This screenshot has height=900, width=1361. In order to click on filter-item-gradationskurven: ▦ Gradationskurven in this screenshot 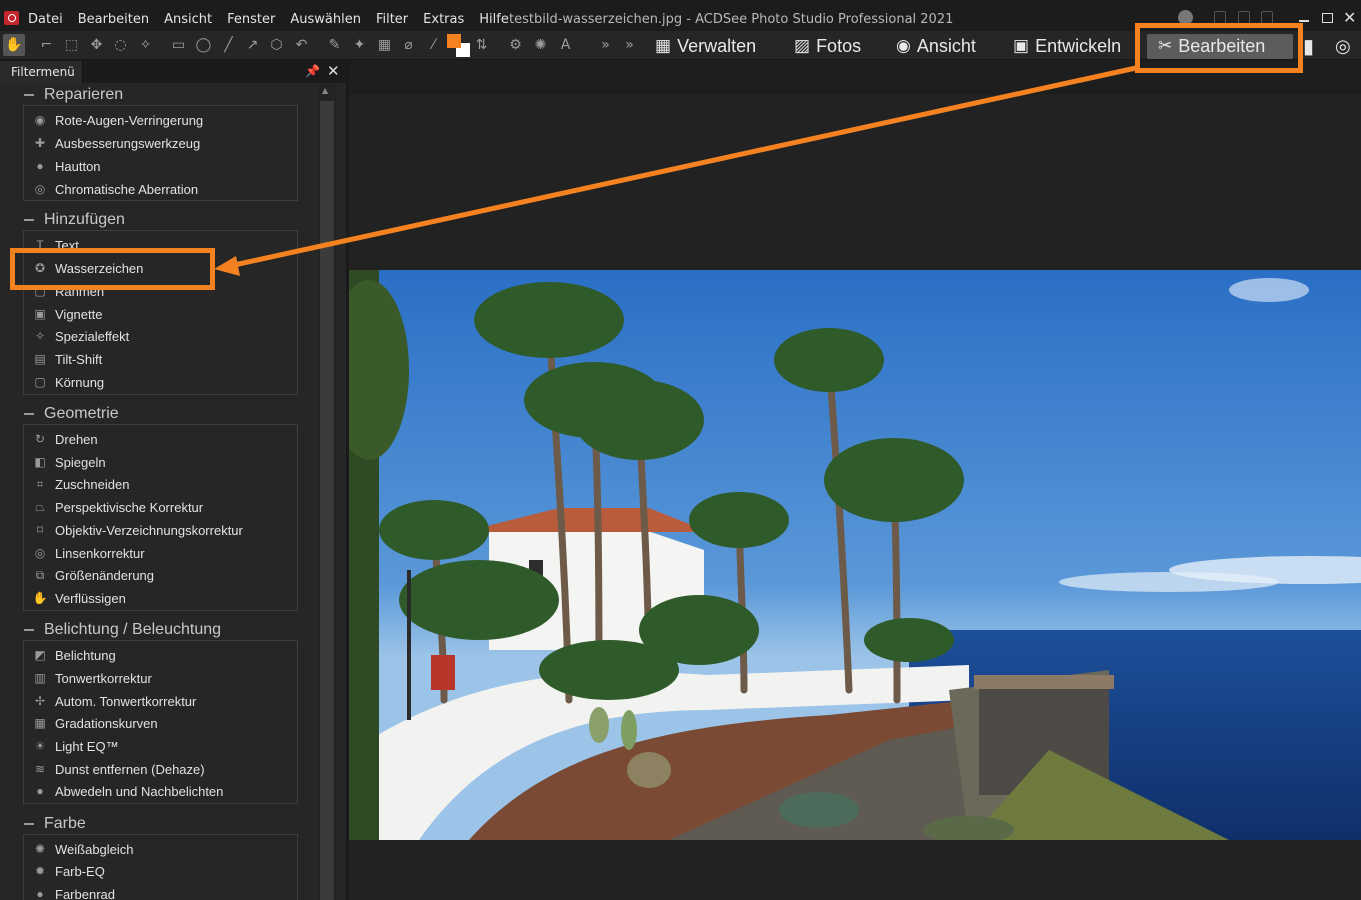, I will do `click(95, 723)`.